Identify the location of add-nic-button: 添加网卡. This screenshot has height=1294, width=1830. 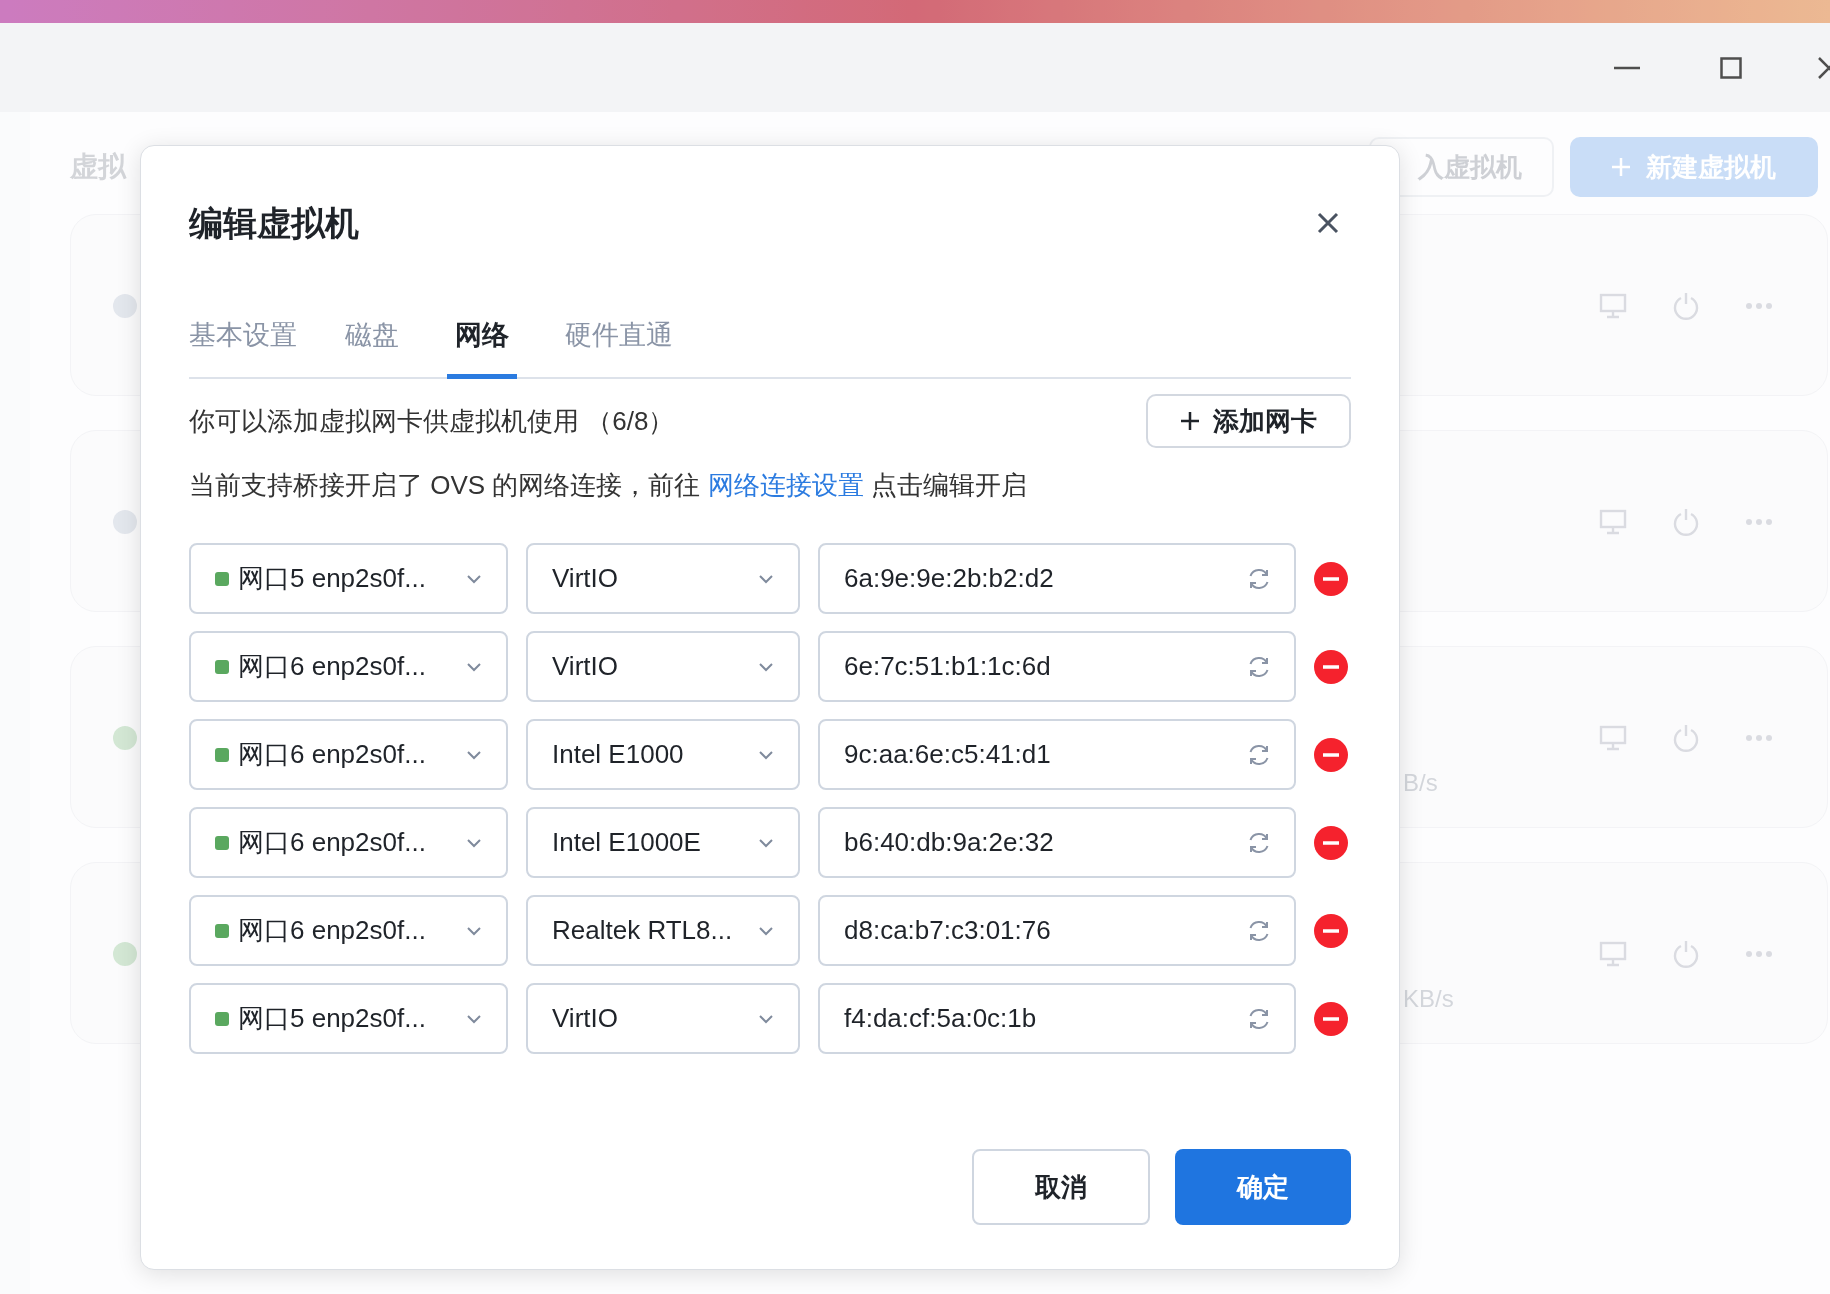
(1248, 421).